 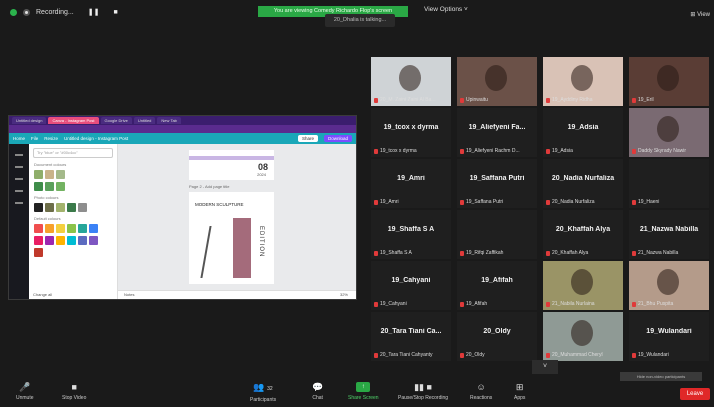 I want to click on canva-menu-file: File, so click(x=34, y=138).